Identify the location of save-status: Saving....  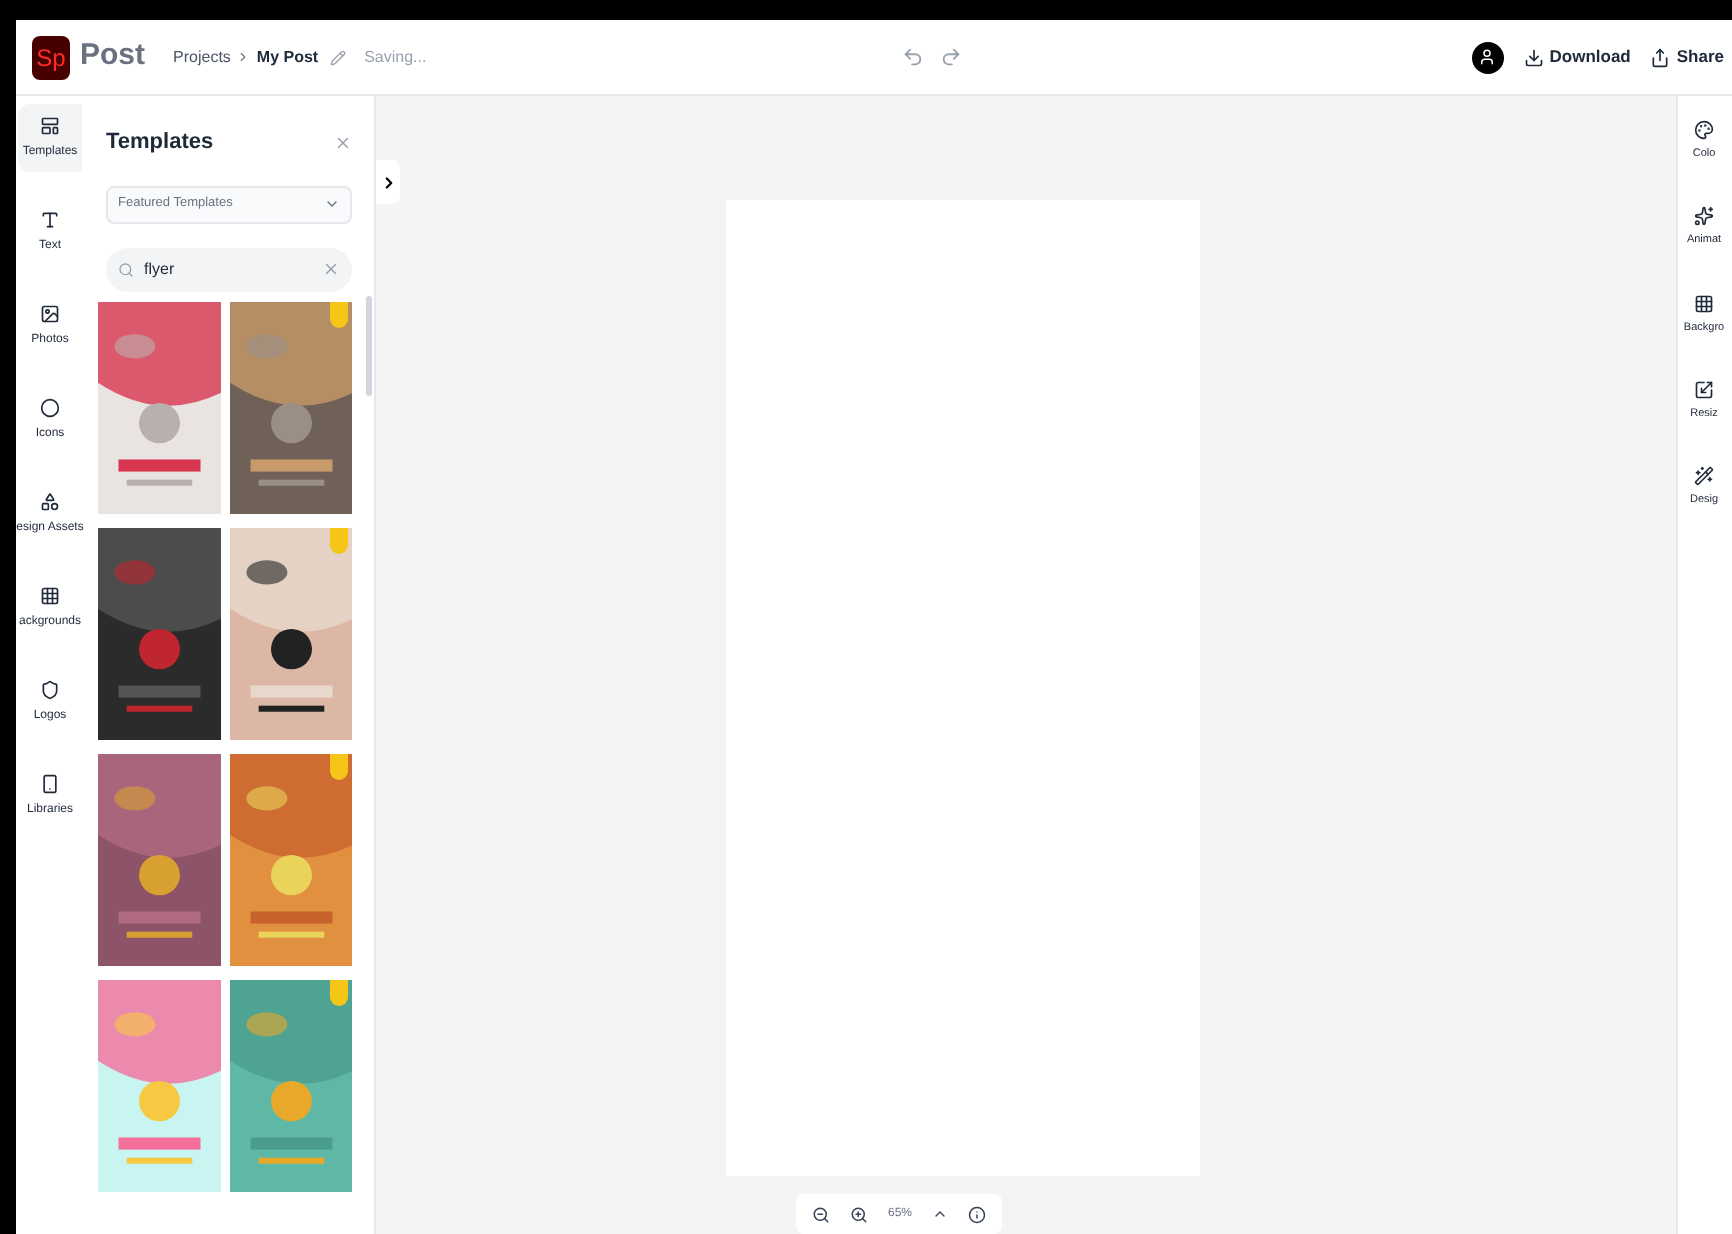
(395, 57).